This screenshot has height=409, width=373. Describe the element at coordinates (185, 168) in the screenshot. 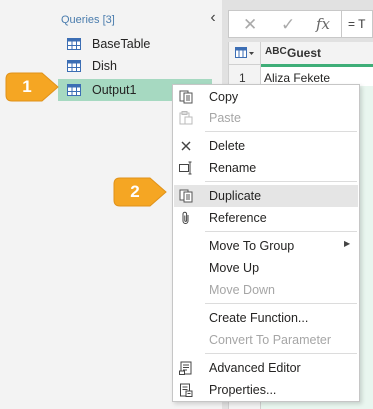

I see `rename-icon` at that location.